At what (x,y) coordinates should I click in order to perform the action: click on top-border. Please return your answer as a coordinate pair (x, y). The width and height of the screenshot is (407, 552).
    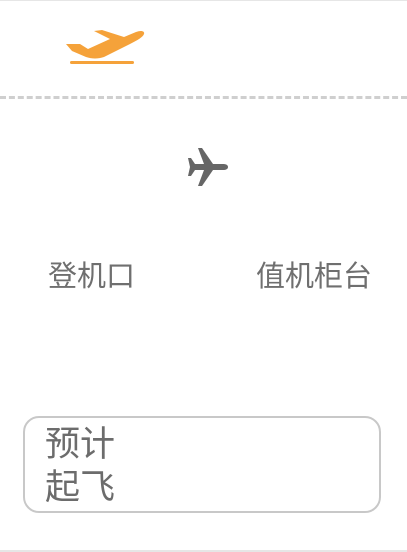
    Looking at the image, I should click on (203, 0).